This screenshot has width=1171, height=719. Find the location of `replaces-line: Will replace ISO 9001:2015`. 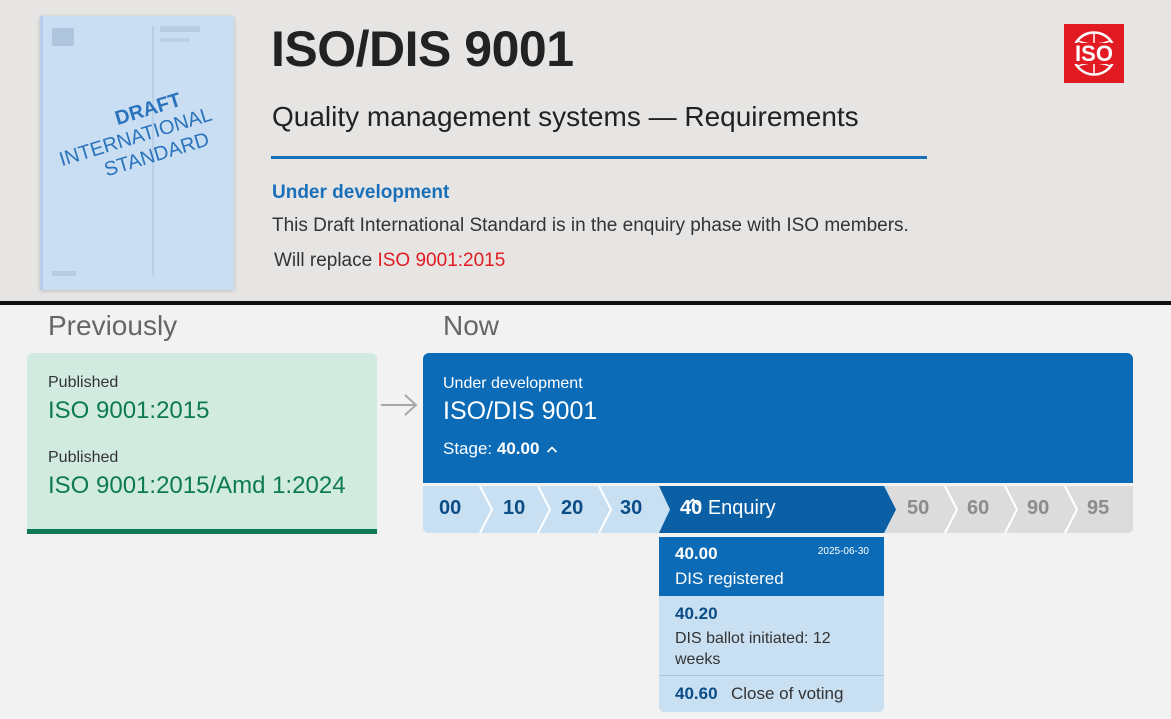

replaces-line: Will replace ISO 9001:2015 is located at coordinates (389, 261).